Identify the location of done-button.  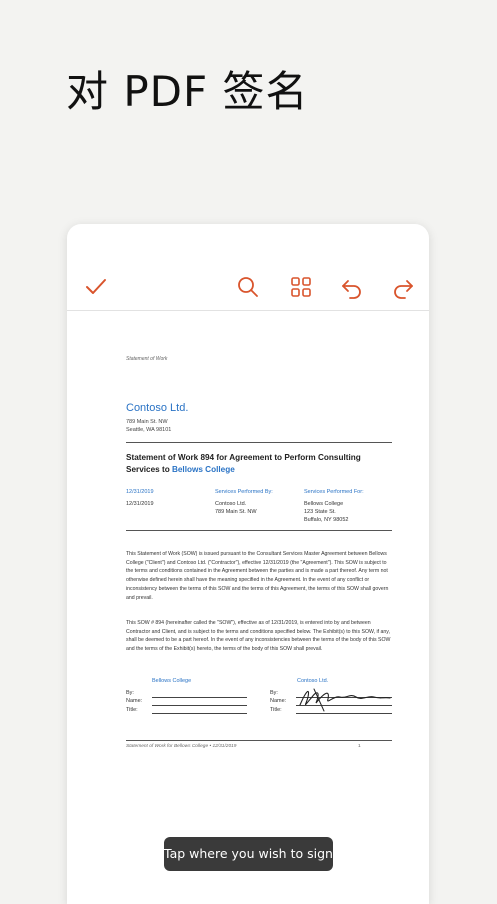
(96, 287).